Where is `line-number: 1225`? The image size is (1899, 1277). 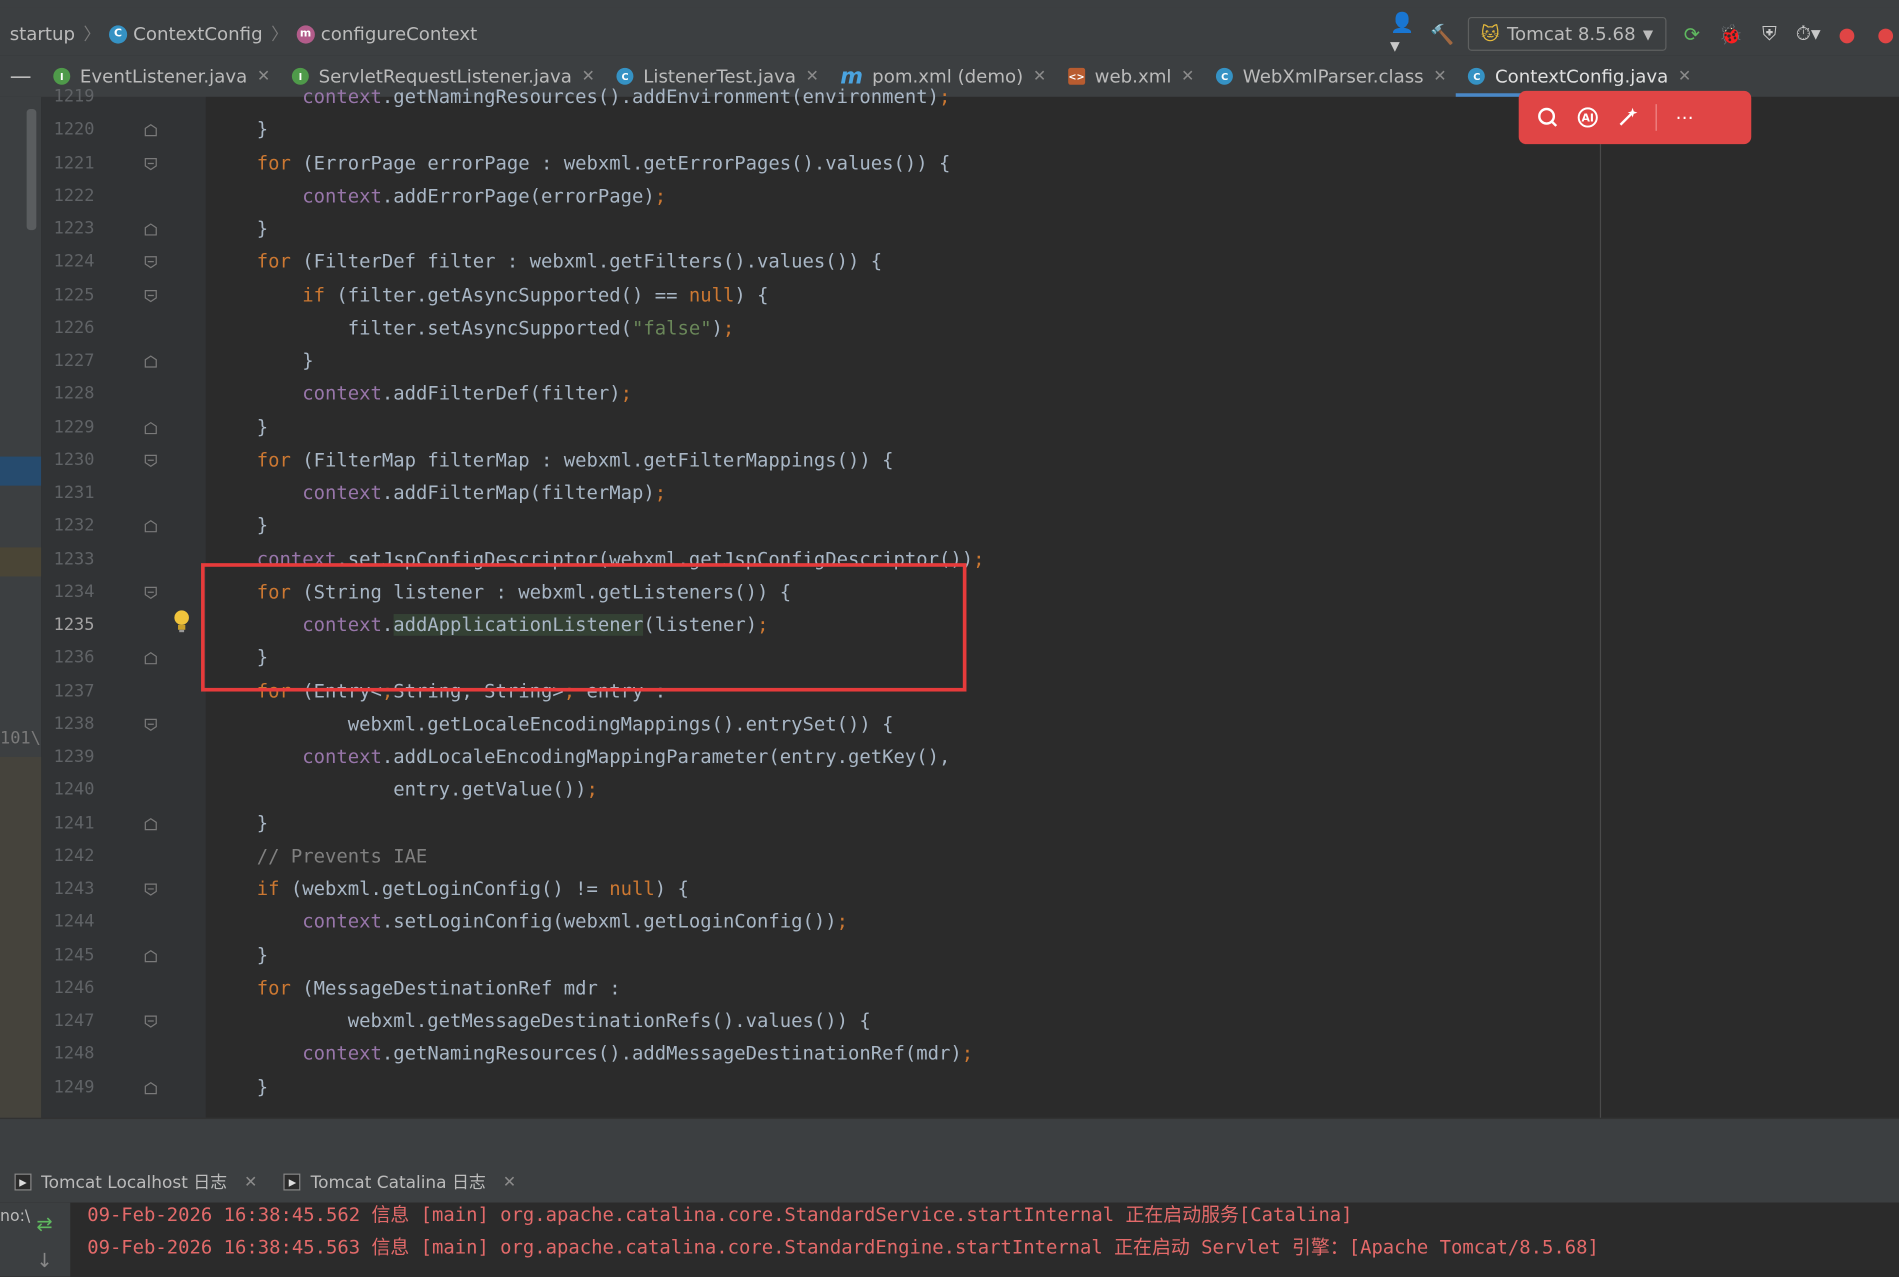
line-number: 1225 is located at coordinates (74, 295).